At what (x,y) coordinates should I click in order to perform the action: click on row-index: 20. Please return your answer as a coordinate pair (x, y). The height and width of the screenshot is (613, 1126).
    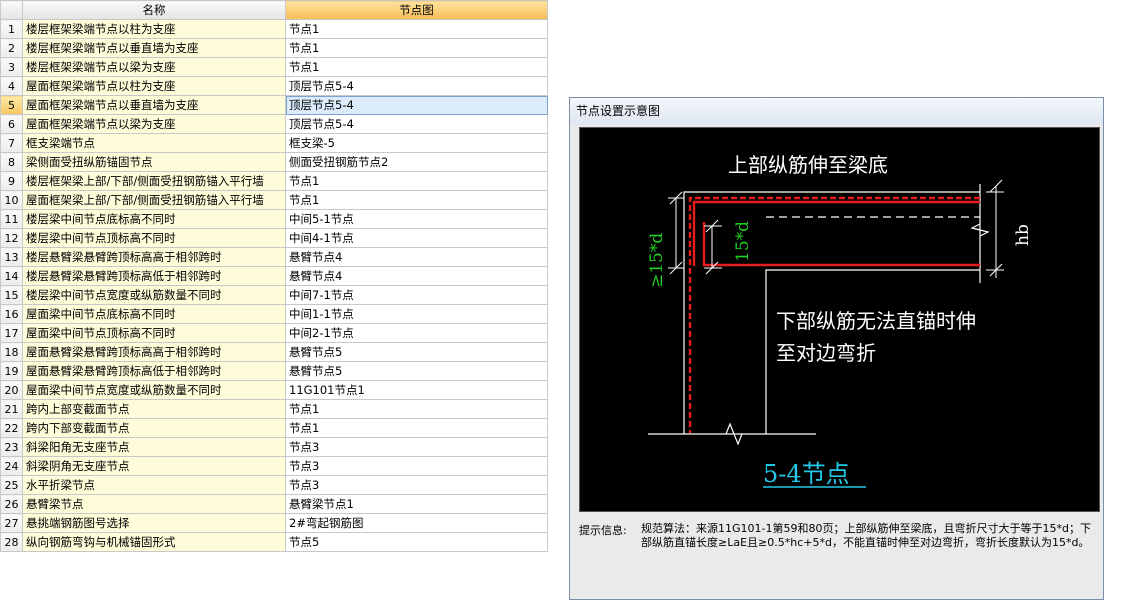
    Looking at the image, I should click on (11, 390).